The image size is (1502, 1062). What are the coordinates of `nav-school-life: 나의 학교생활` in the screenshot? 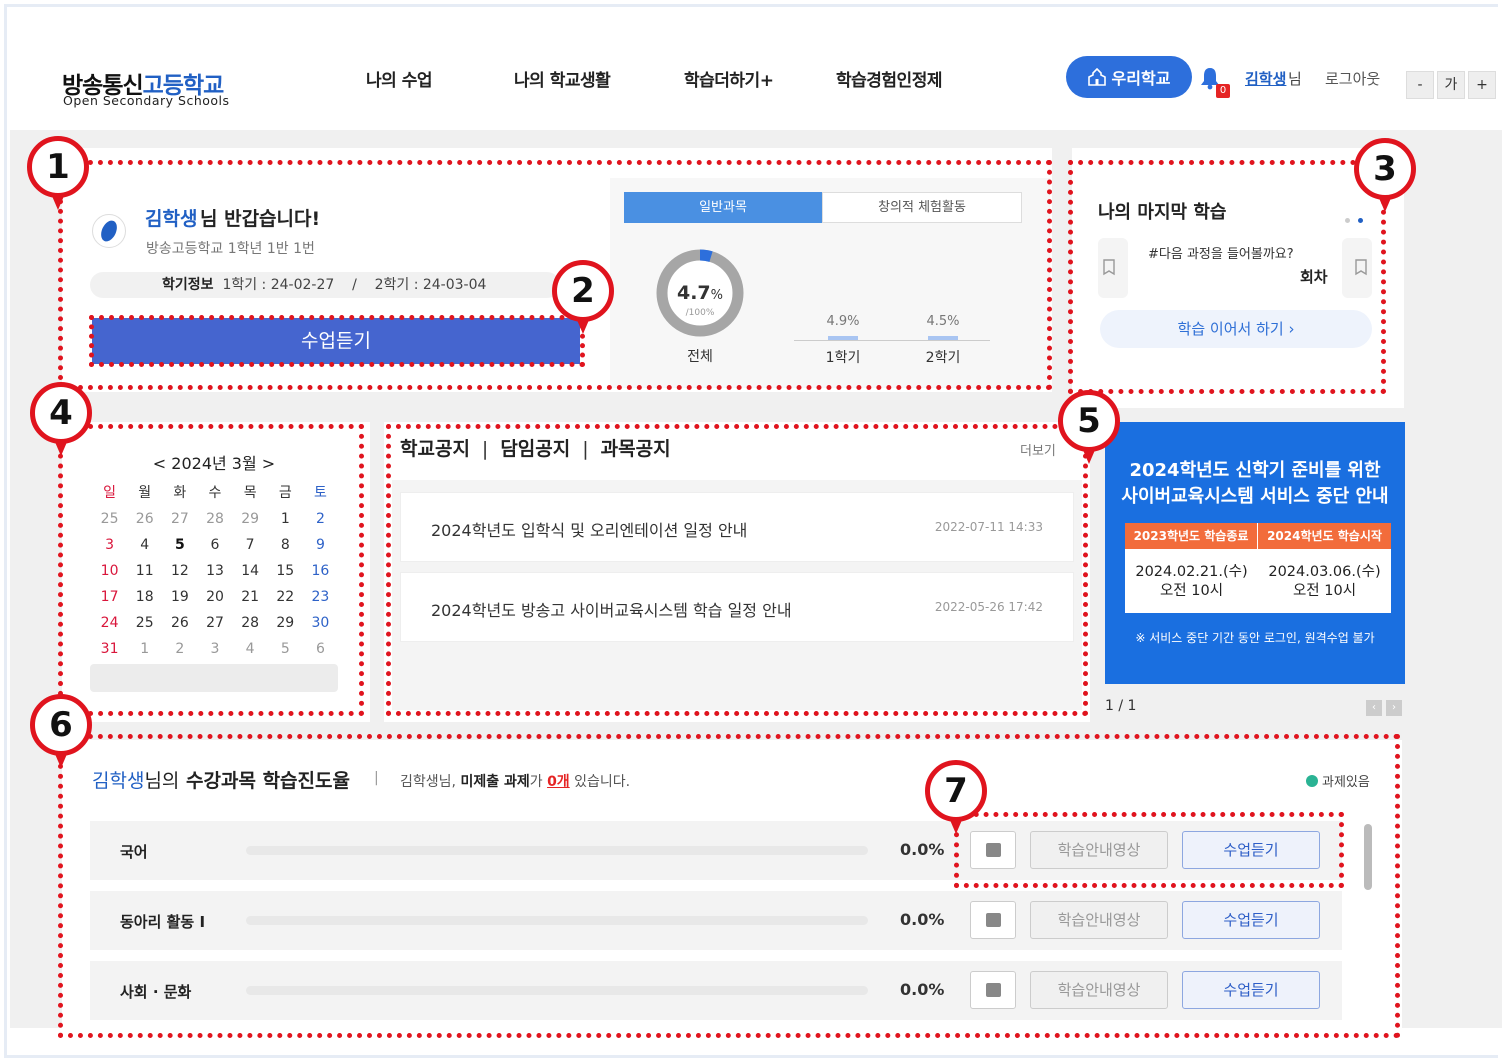 It's located at (562, 78).